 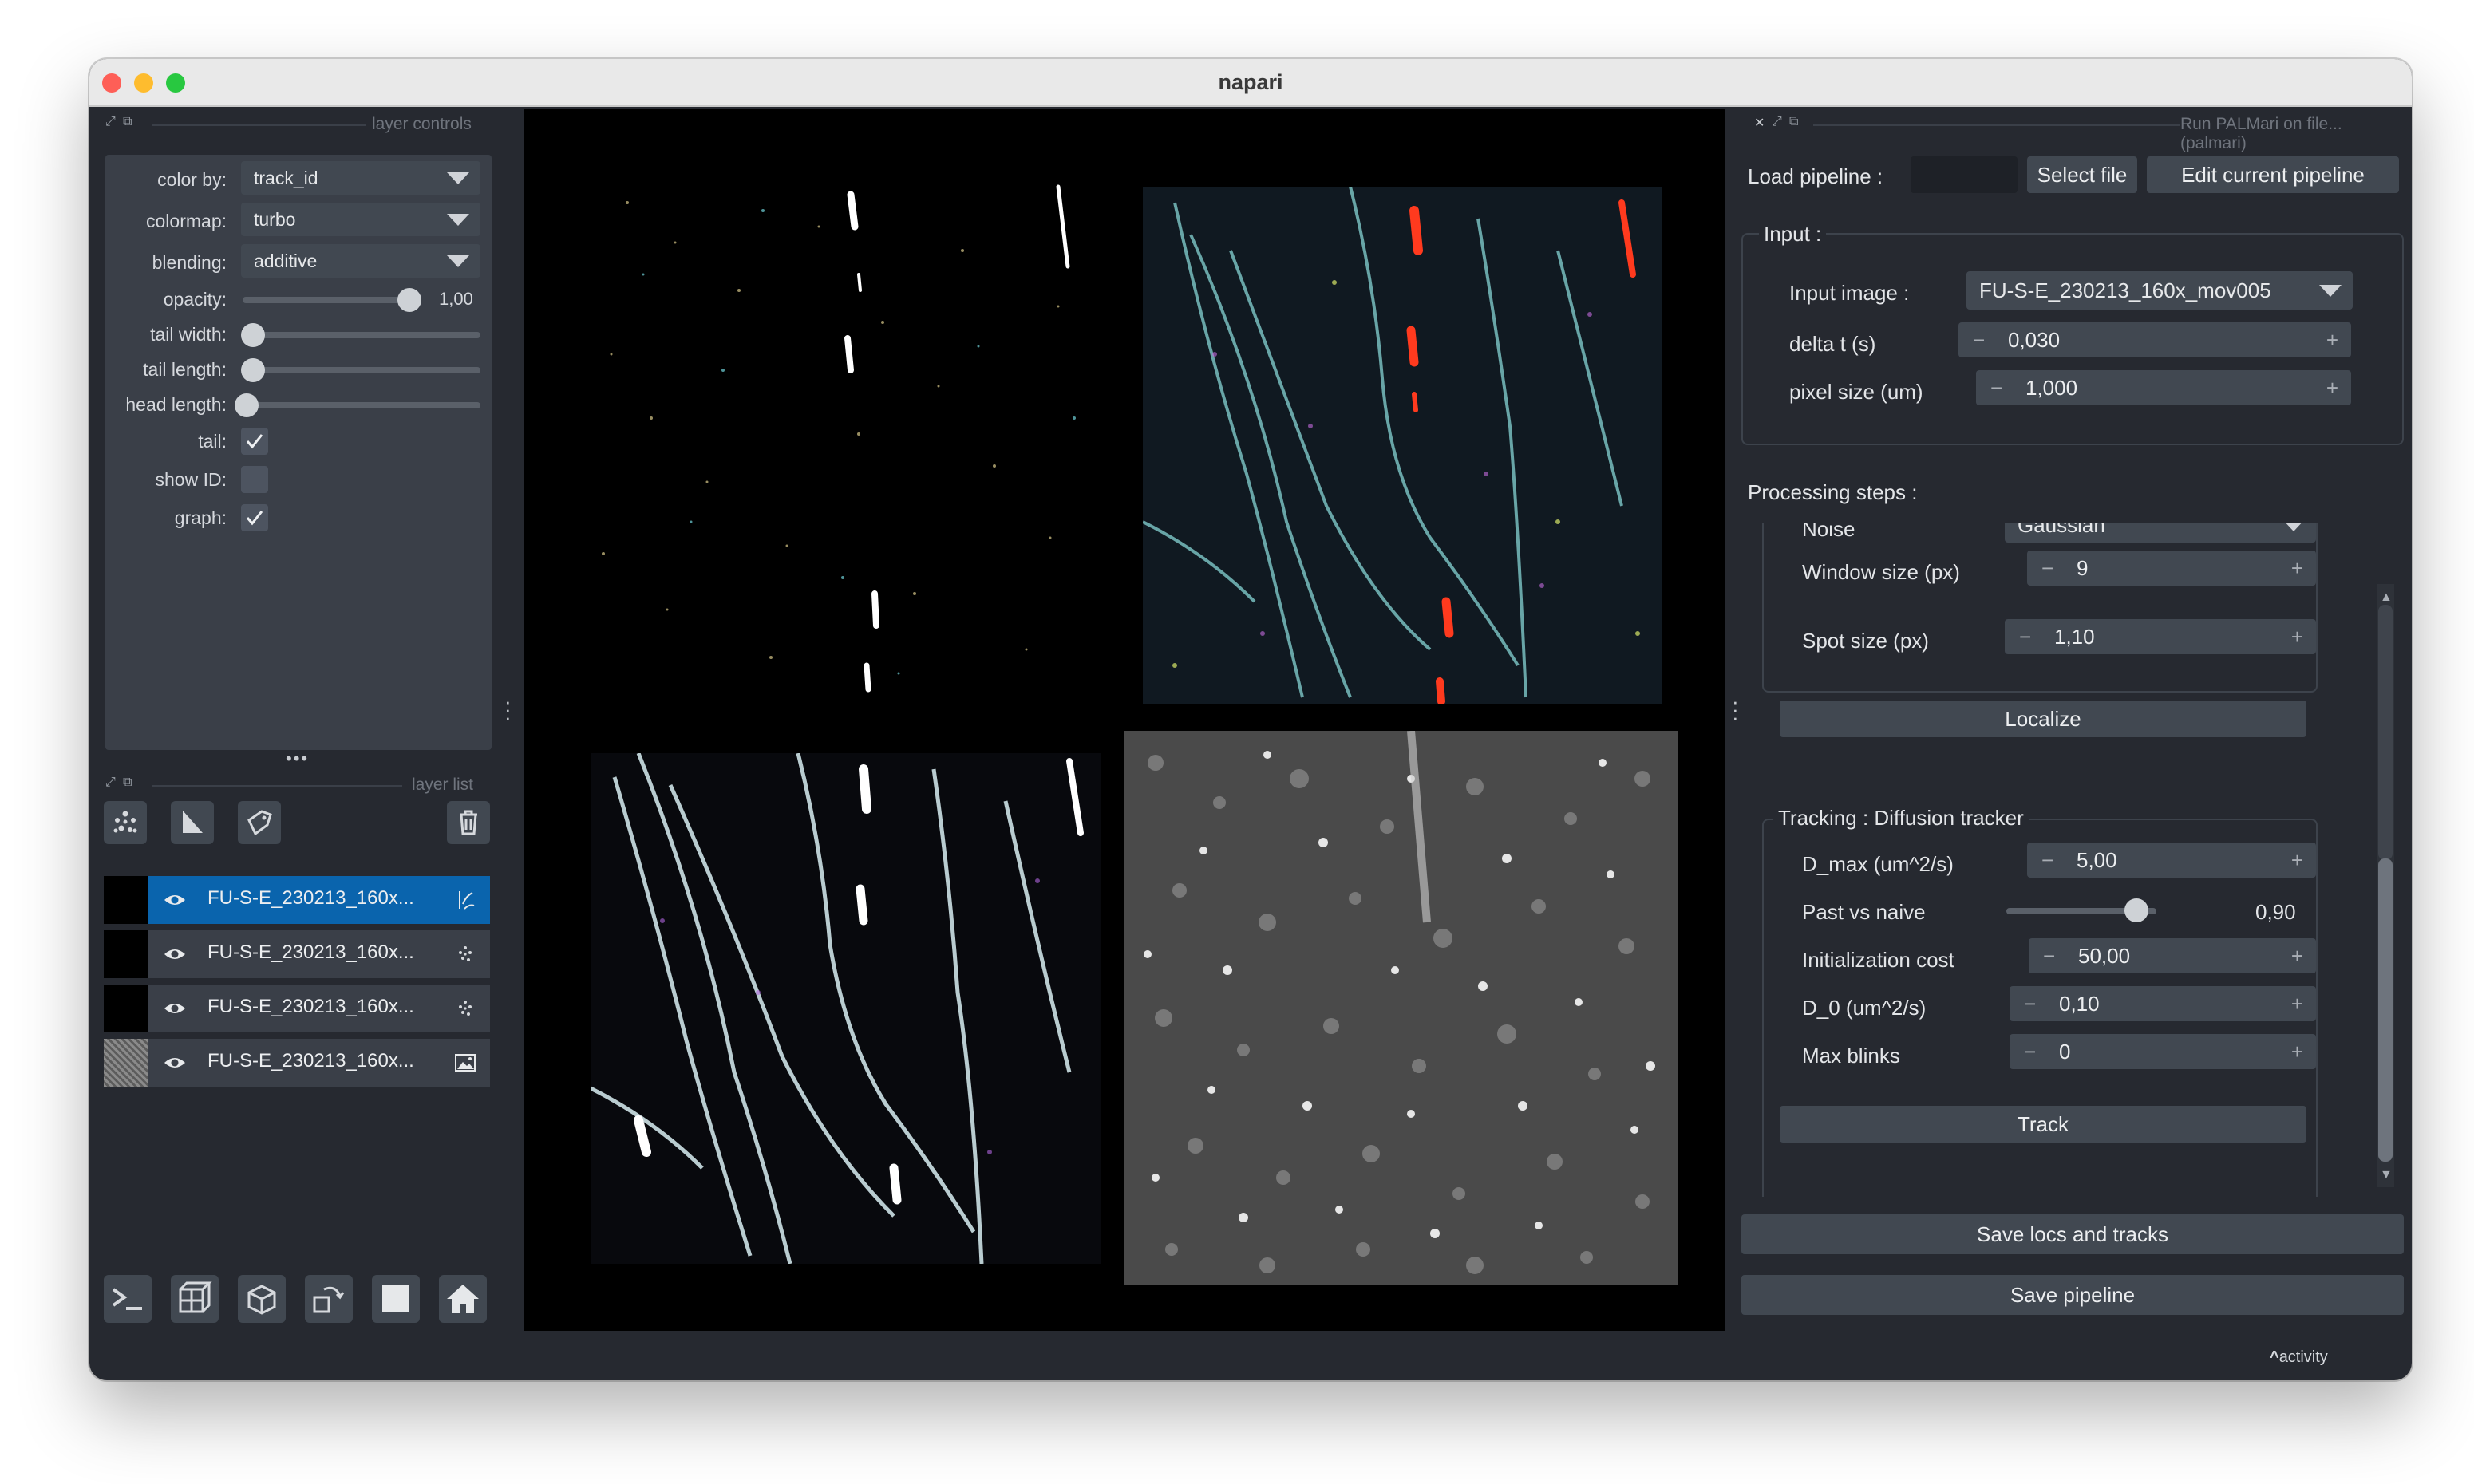 What do you see at coordinates (125, 822) in the screenshot?
I see `new-points-layer-button` at bounding box center [125, 822].